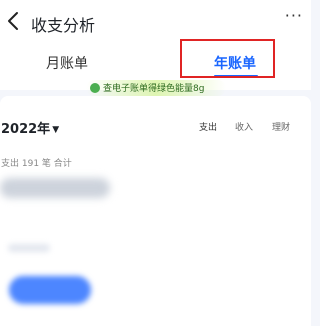 The height and width of the screenshot is (326, 320). I want to click on blurred-label, so click(29, 248).